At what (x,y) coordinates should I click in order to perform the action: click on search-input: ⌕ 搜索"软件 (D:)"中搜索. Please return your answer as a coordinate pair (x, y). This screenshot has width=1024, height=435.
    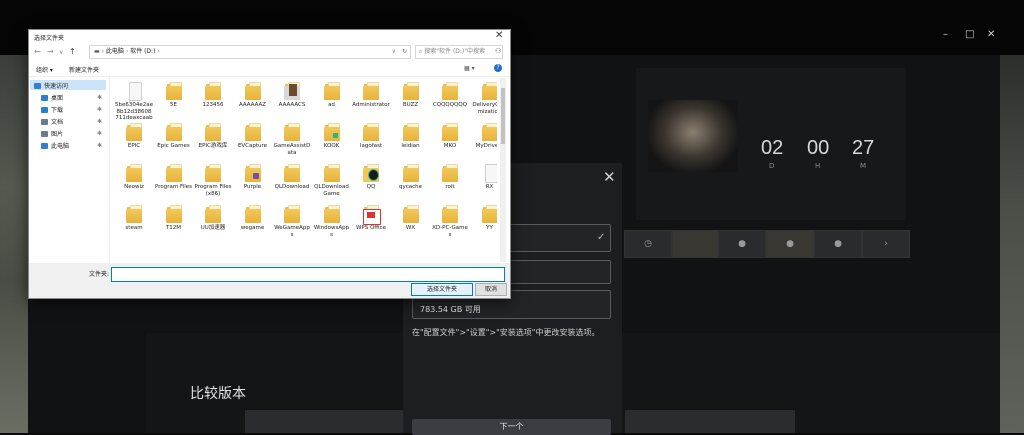
    Looking at the image, I should click on (459, 52).